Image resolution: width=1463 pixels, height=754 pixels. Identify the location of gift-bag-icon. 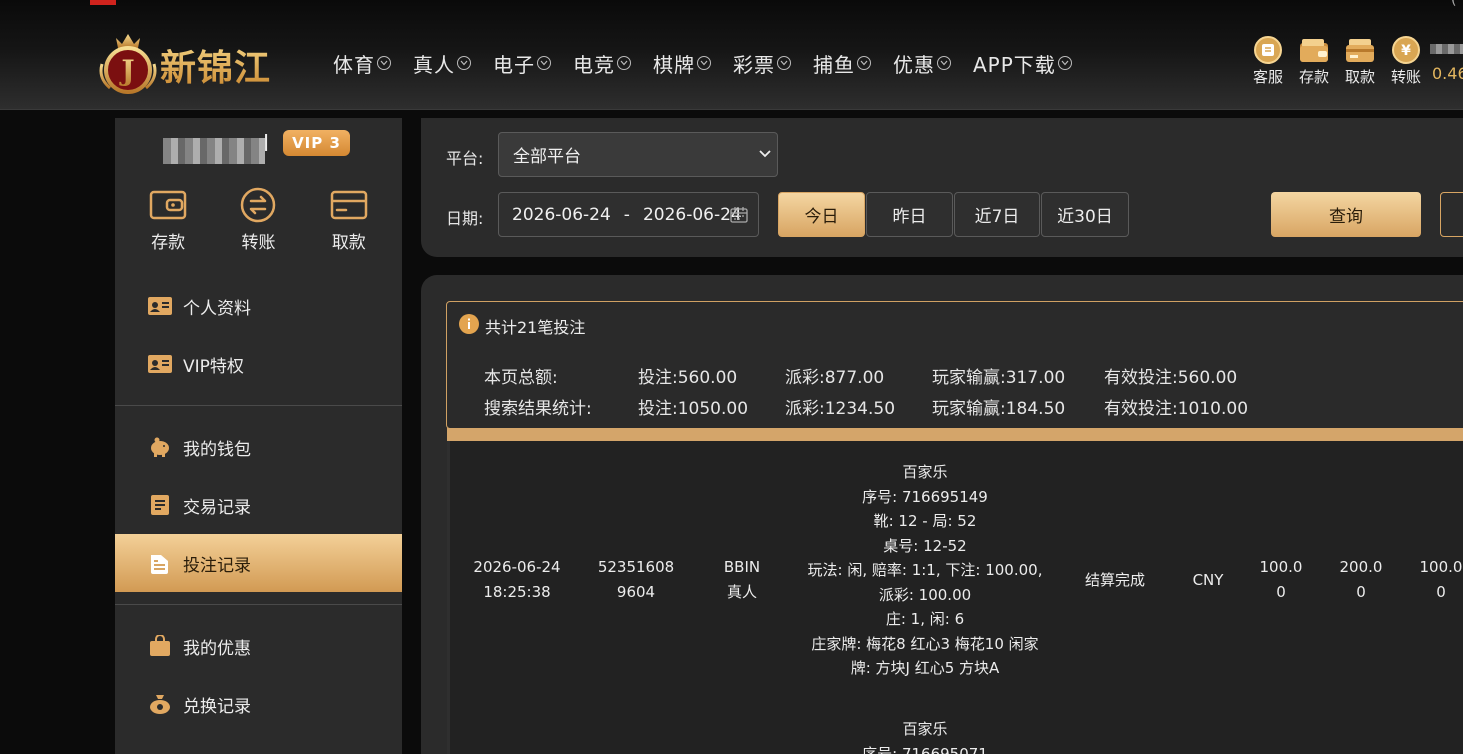
(160, 646).